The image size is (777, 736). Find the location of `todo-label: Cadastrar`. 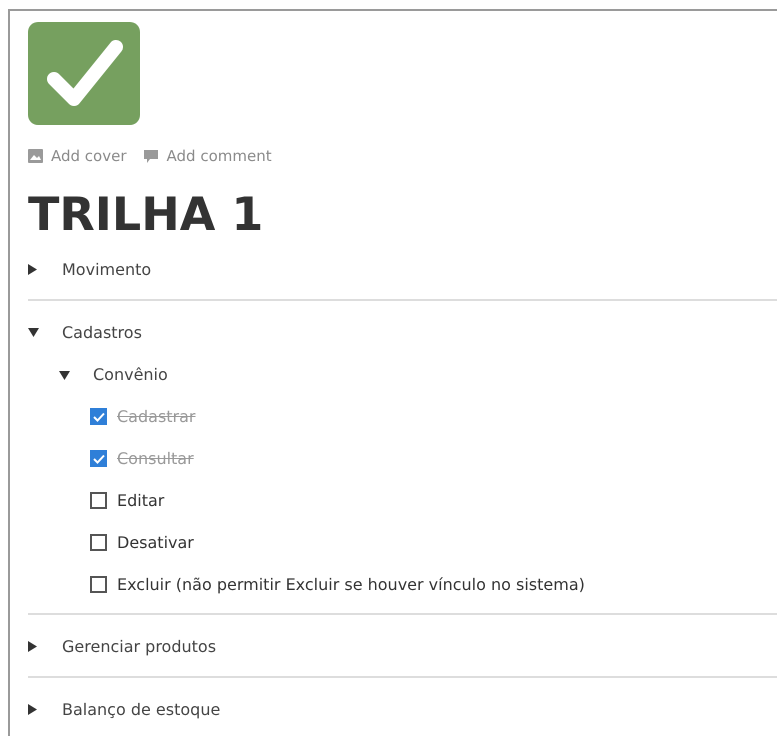

todo-label: Cadastrar is located at coordinates (156, 417).